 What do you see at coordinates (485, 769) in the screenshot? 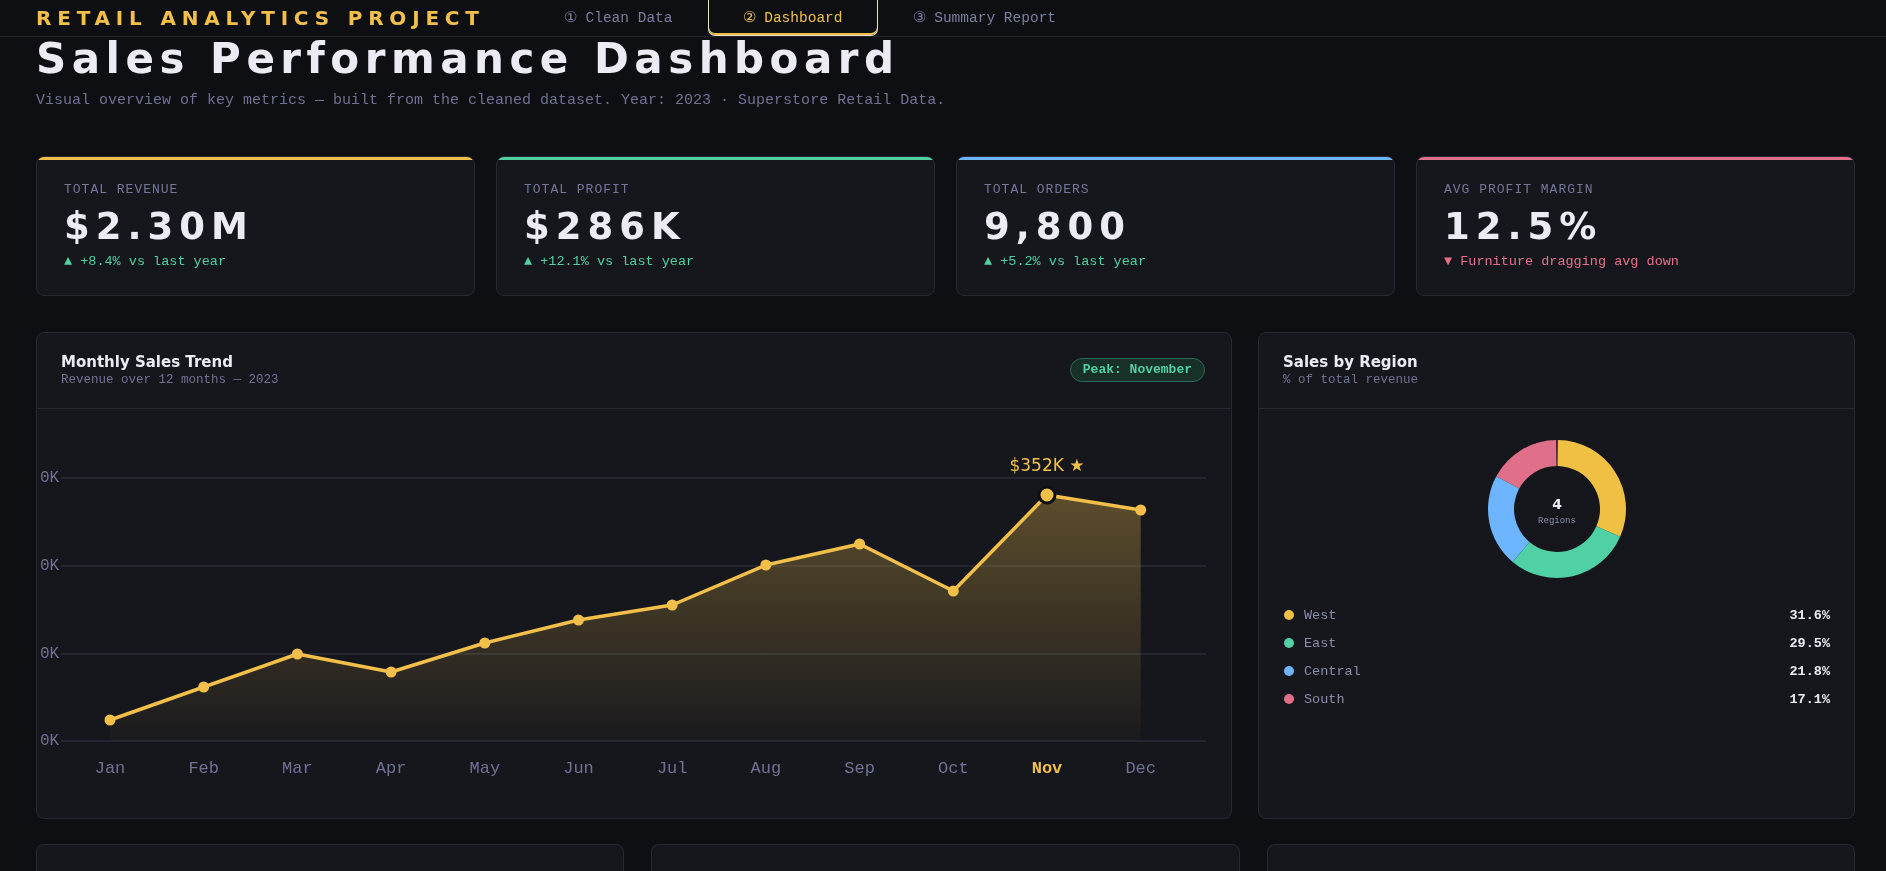
I see `month-label: May` at bounding box center [485, 769].